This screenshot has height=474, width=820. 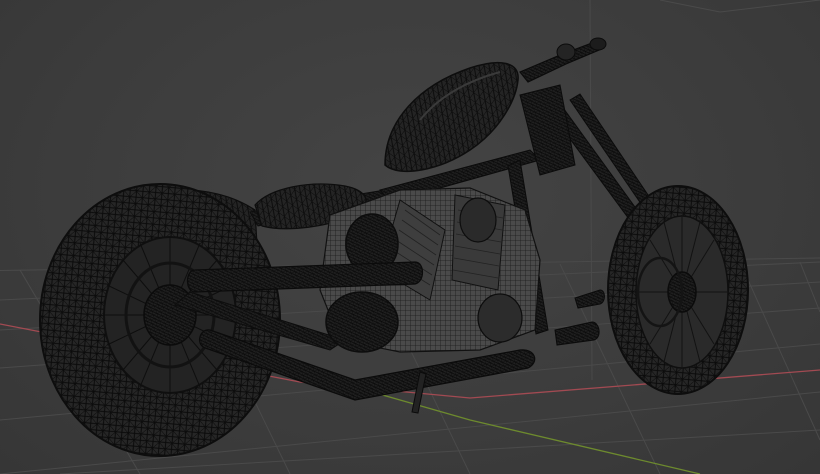 I want to click on handlebar-grip, so click(x=598, y=44).